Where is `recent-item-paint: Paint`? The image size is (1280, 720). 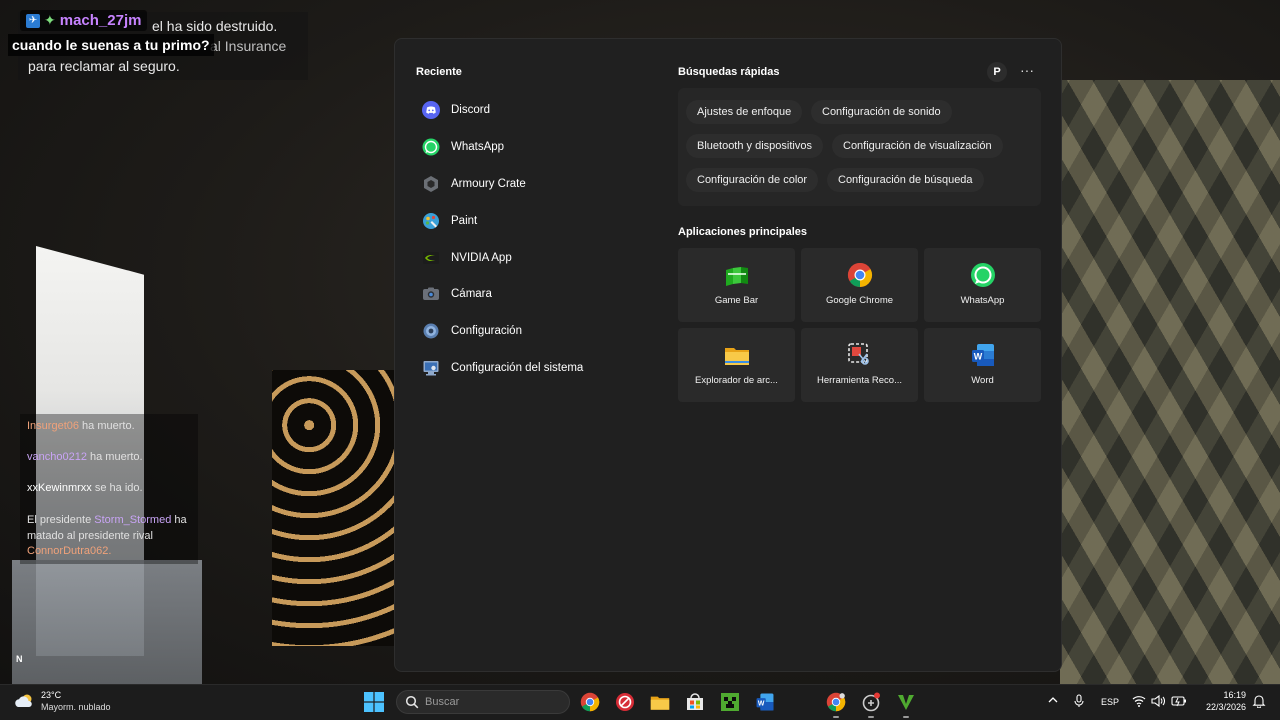 recent-item-paint: Paint is located at coordinates (540, 220).